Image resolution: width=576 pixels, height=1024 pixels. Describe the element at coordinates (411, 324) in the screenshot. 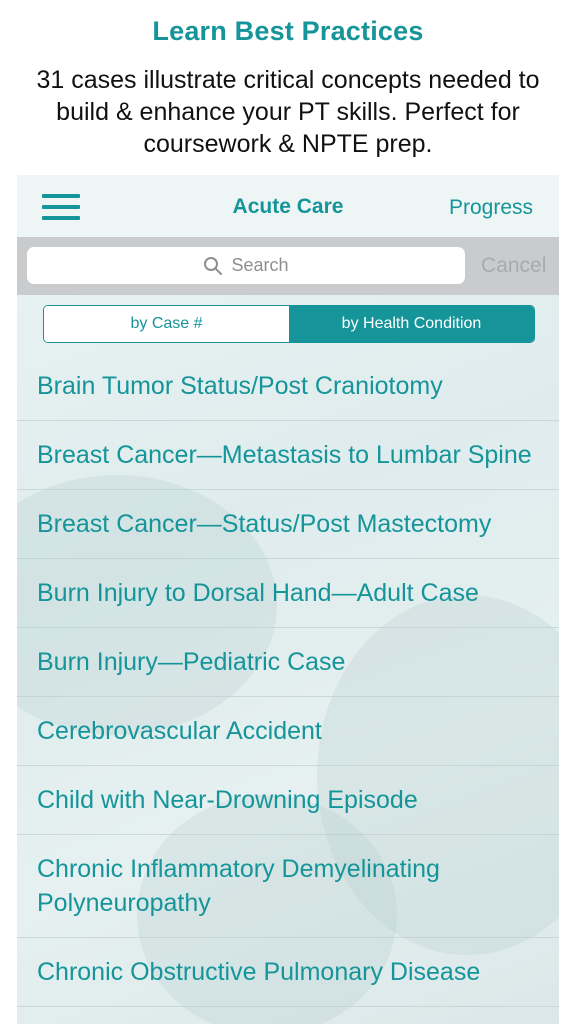

I see `segment-by-health-condition: by Health Condition` at that location.